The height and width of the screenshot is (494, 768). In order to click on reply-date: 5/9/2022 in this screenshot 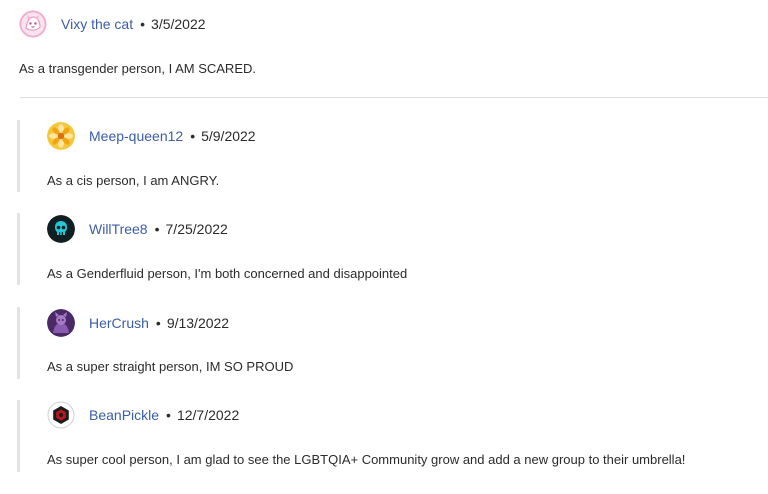, I will do `click(228, 136)`.